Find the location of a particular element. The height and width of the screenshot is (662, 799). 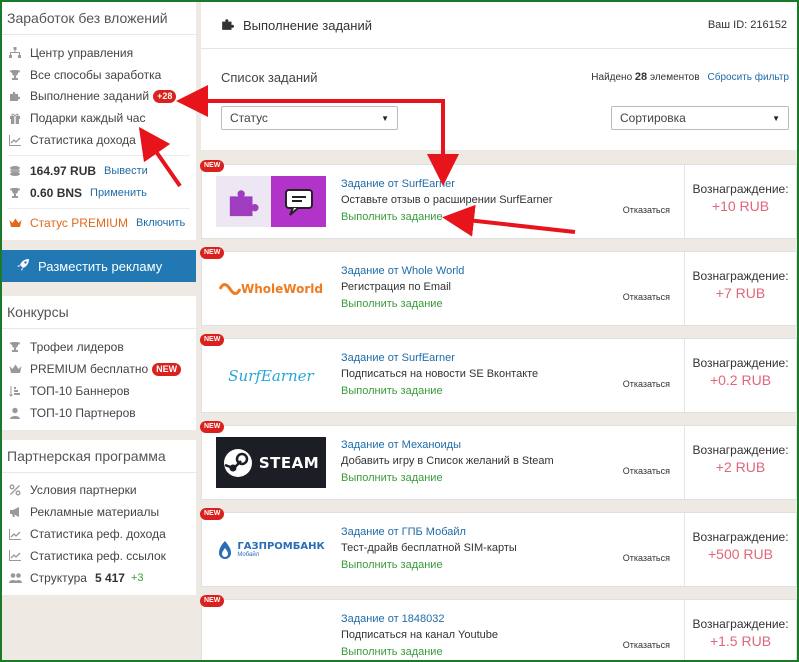

withdraw-link: Вывести is located at coordinates (126, 171).